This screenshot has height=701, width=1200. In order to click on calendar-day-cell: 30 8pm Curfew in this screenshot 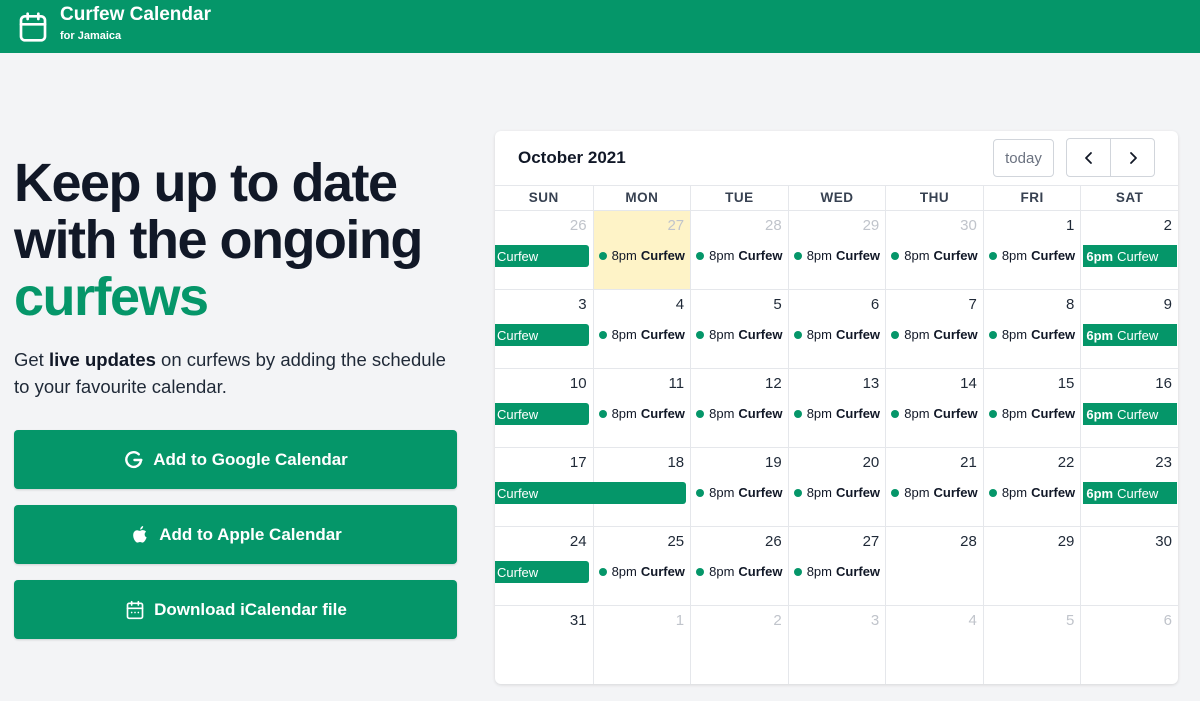, I will do `click(934, 250)`.